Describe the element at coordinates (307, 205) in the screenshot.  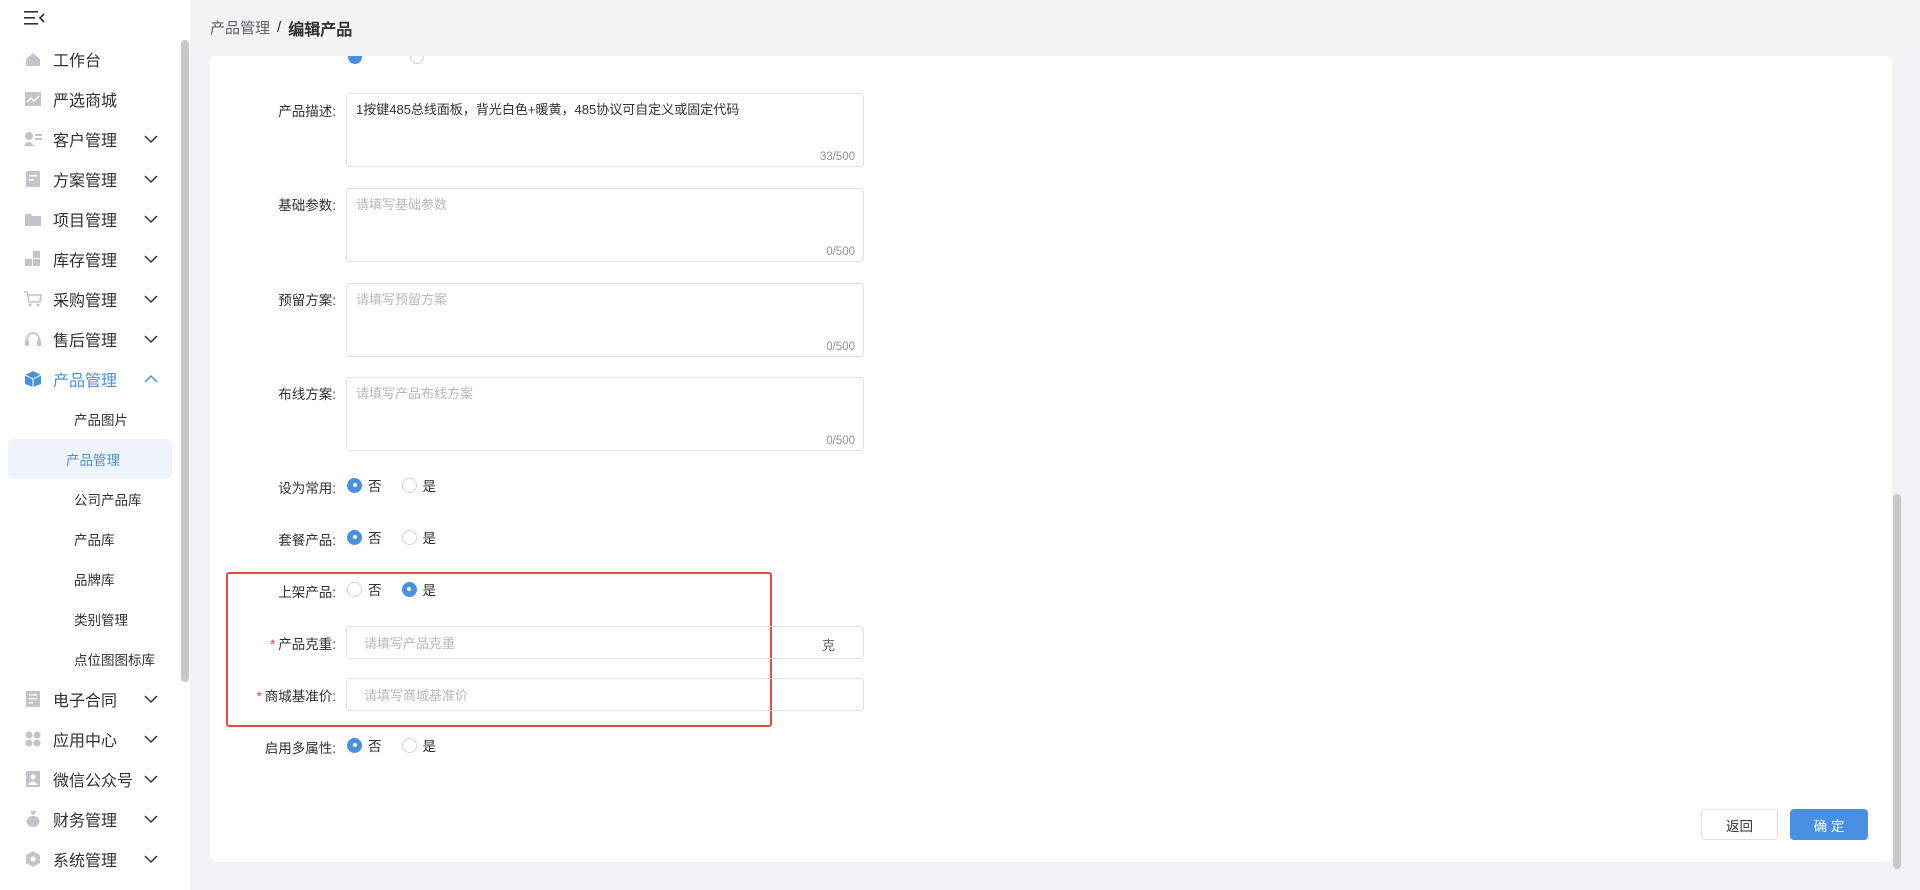
I see `basic-params-label: 基础参数:` at that location.